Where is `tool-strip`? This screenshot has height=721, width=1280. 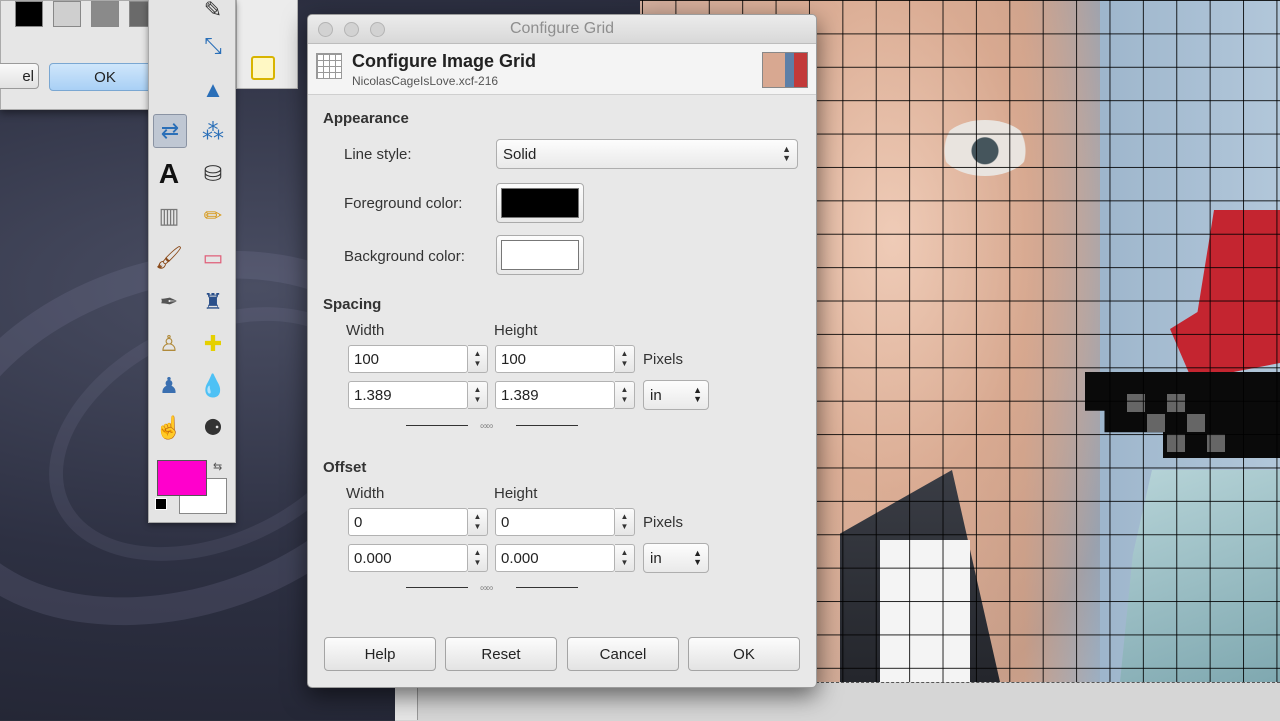
tool-strip is located at coordinates (267, 44).